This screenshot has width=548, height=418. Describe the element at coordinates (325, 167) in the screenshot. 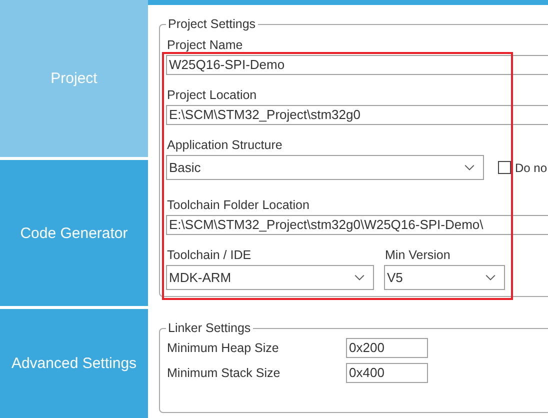

I see `dropdown: Basic` at that location.